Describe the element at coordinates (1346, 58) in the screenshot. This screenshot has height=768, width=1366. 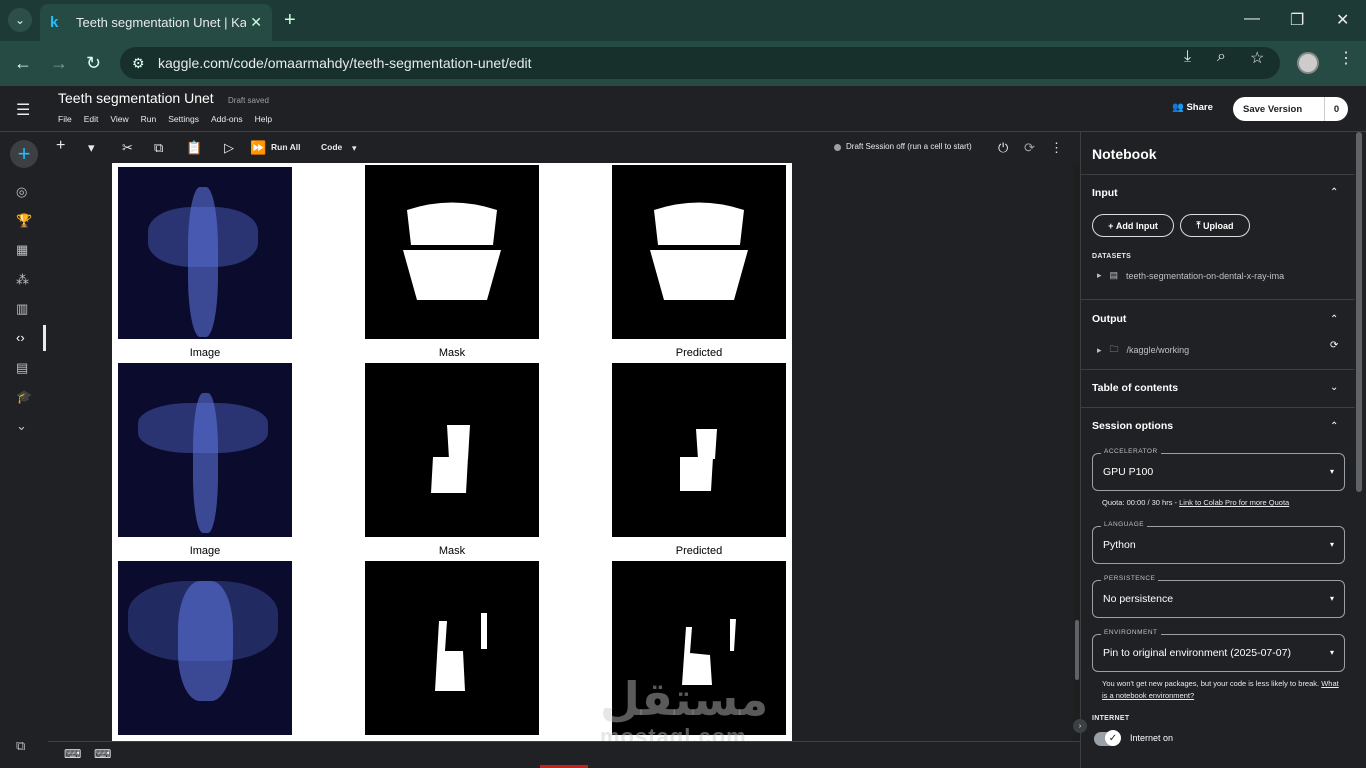
I see `browser-menu-icon: ⋮` at that location.